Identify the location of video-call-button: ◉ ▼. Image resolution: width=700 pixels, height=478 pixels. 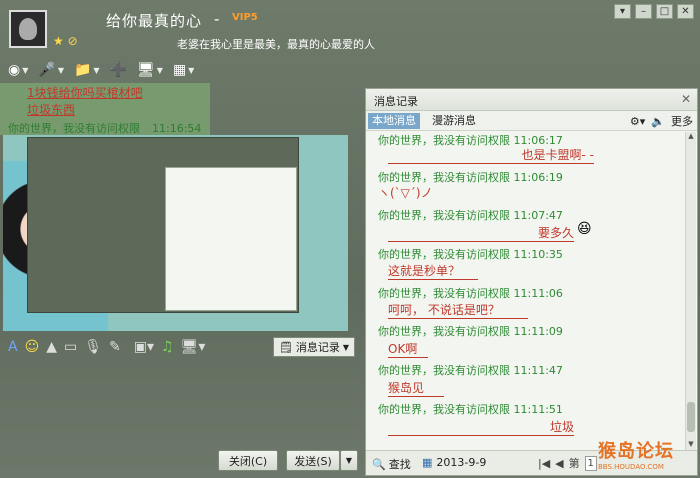
(18, 70).